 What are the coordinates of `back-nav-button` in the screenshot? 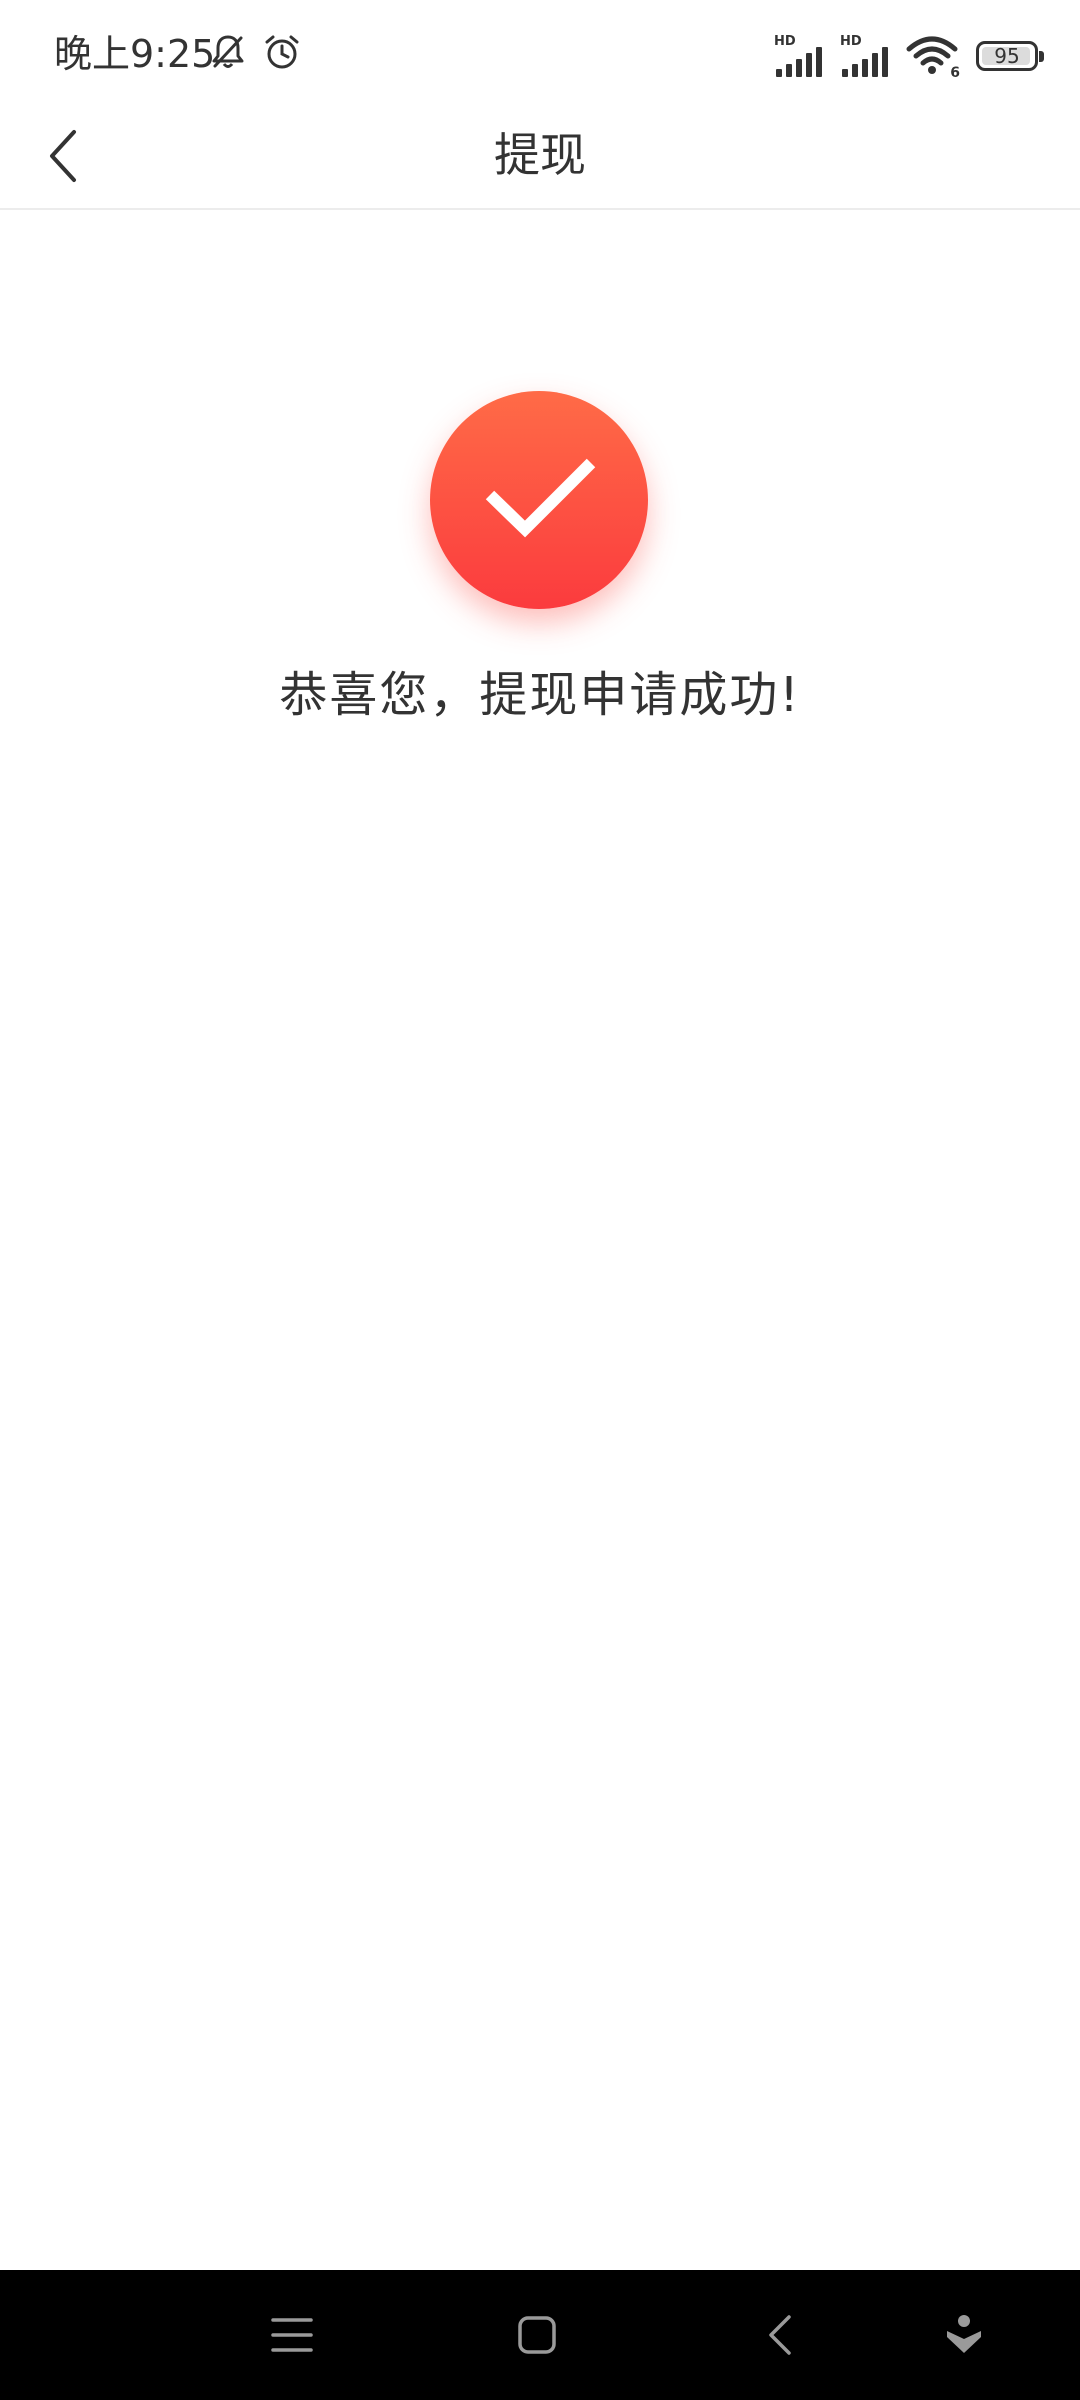 It's located at (780, 2335).